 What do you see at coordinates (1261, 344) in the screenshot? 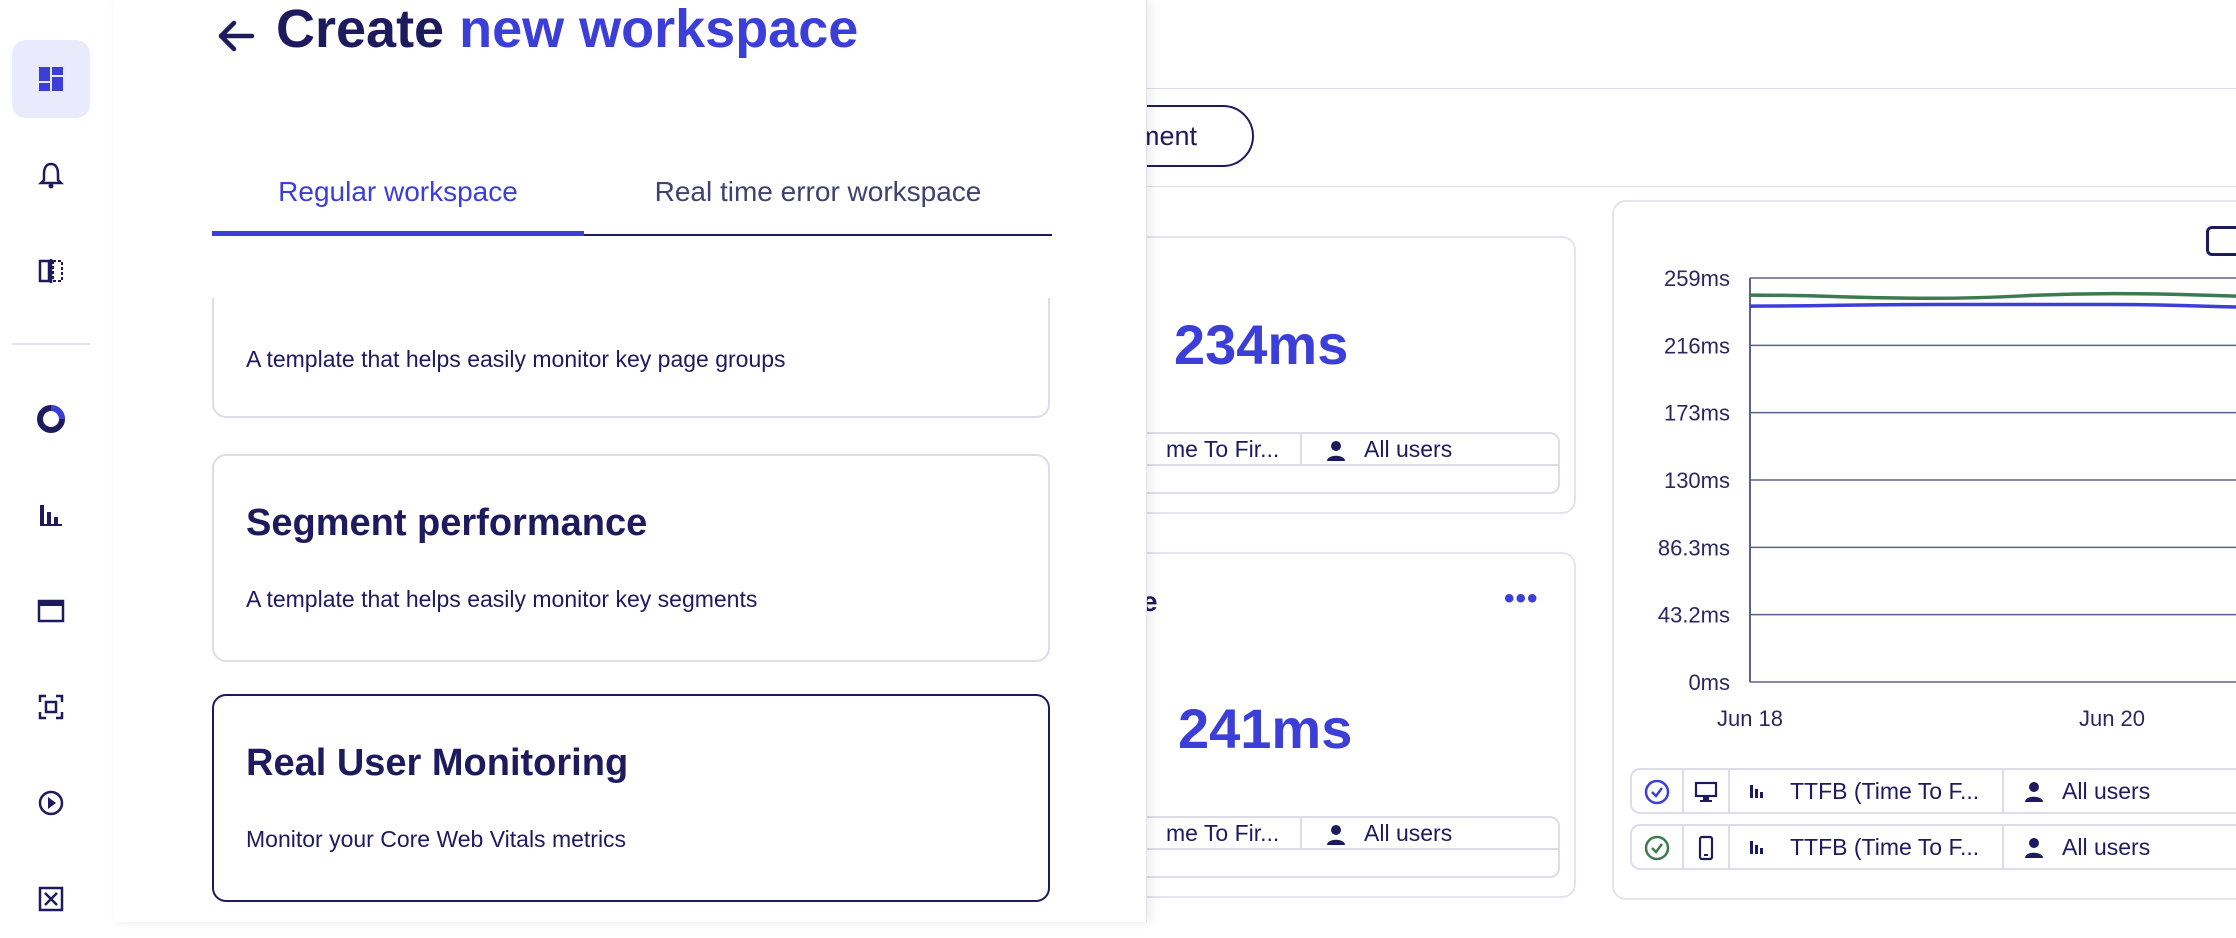
I see `metric-value: 234ms` at bounding box center [1261, 344].